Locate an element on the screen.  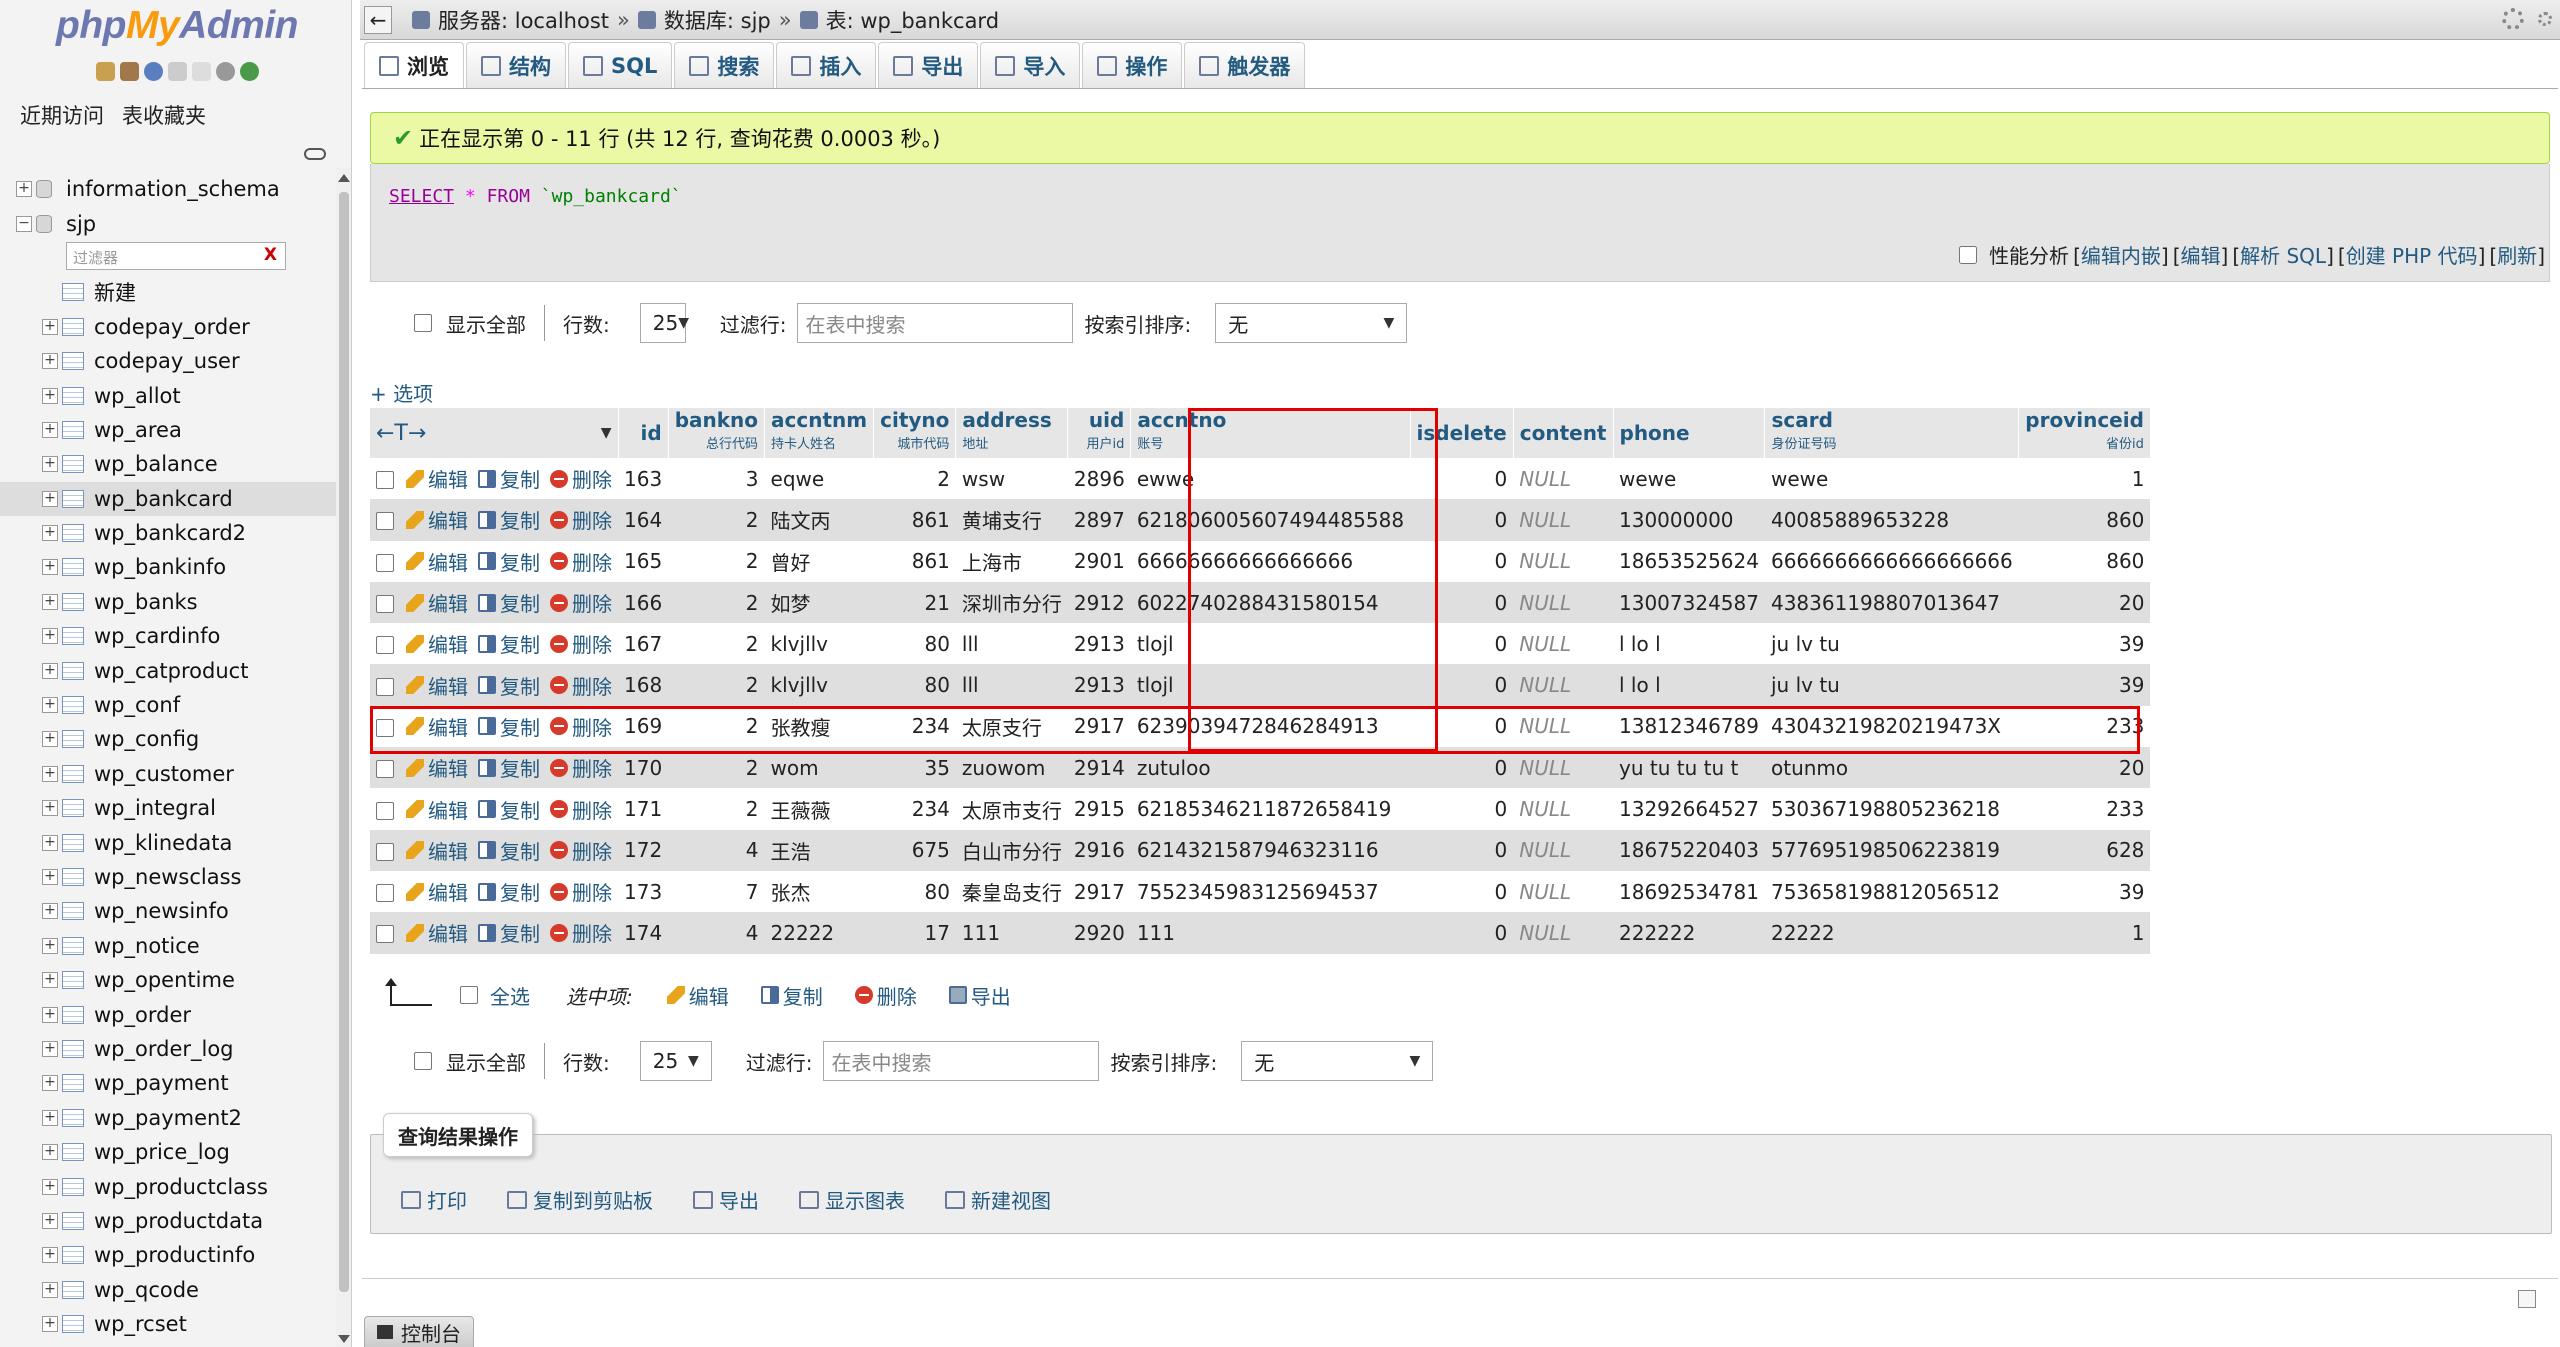
cell-scard: 40085889653228 is located at coordinates (1891, 520).